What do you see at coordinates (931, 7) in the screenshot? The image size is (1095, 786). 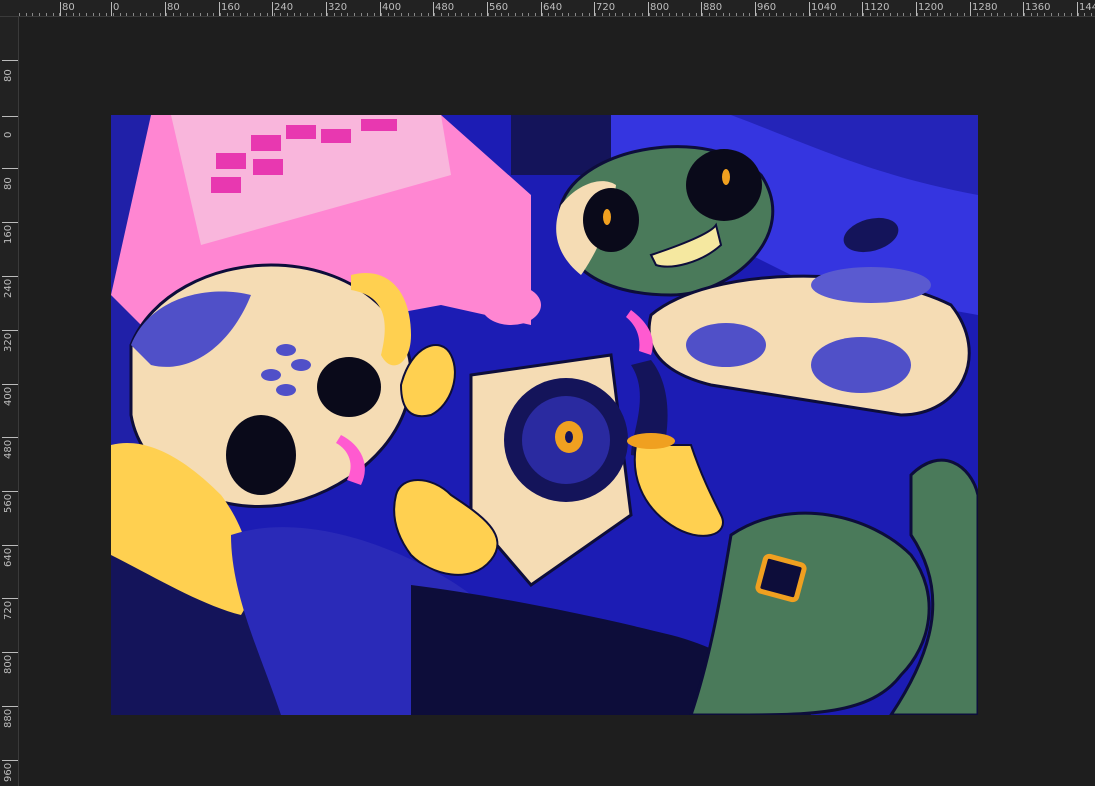 I see `ruler-h-label: 1200` at bounding box center [931, 7].